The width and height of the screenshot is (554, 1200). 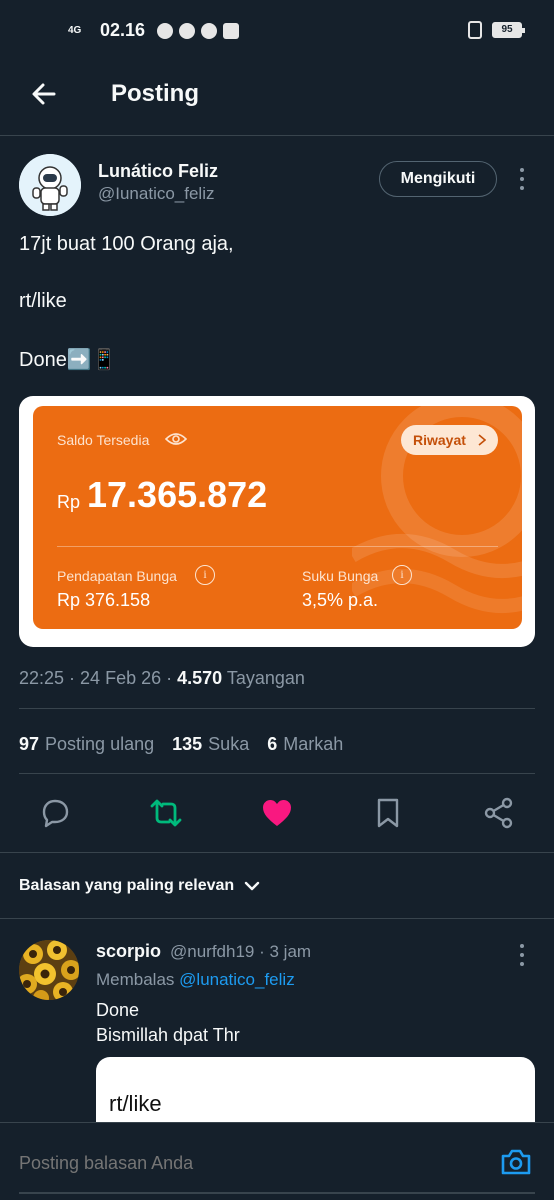 I want to click on reply-author-handle: @nurfdh19, so click(x=212, y=951).